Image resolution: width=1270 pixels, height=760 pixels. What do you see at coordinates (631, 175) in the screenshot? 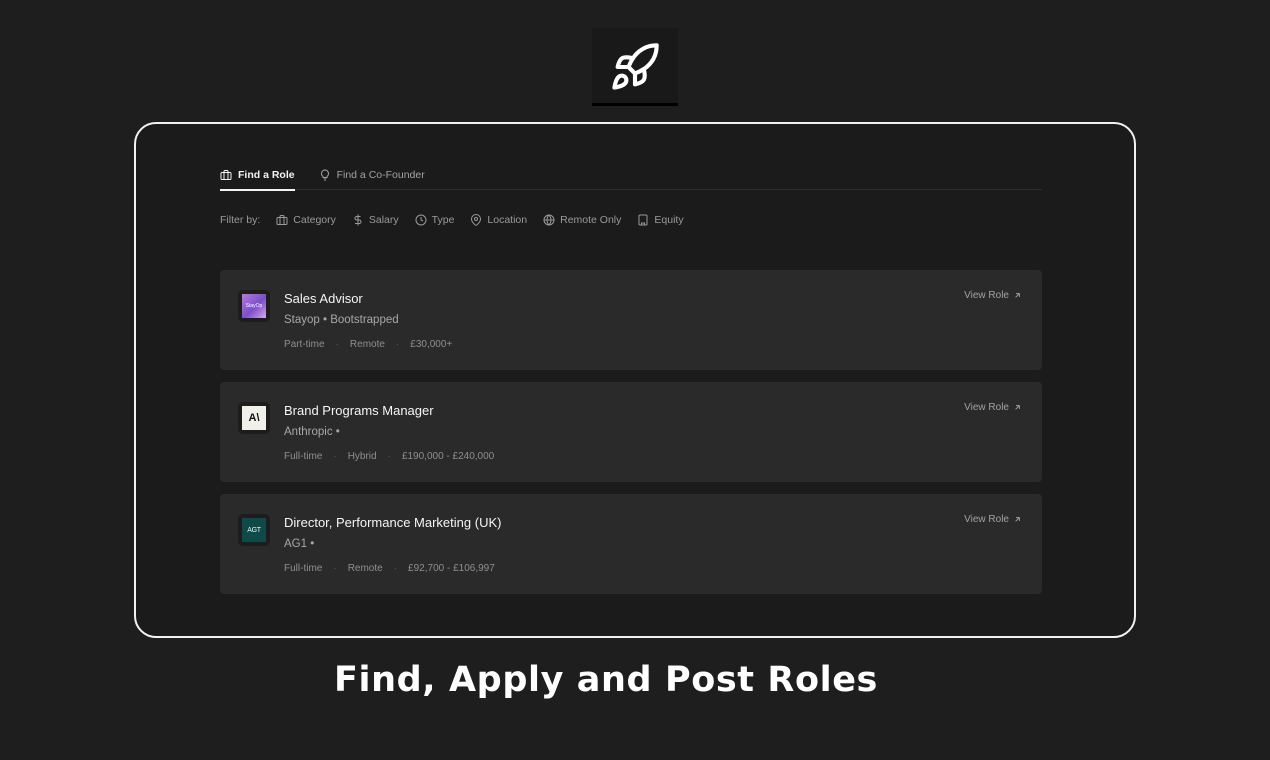
I see `tab-bar: Find a Role Find a Co-Founder` at bounding box center [631, 175].